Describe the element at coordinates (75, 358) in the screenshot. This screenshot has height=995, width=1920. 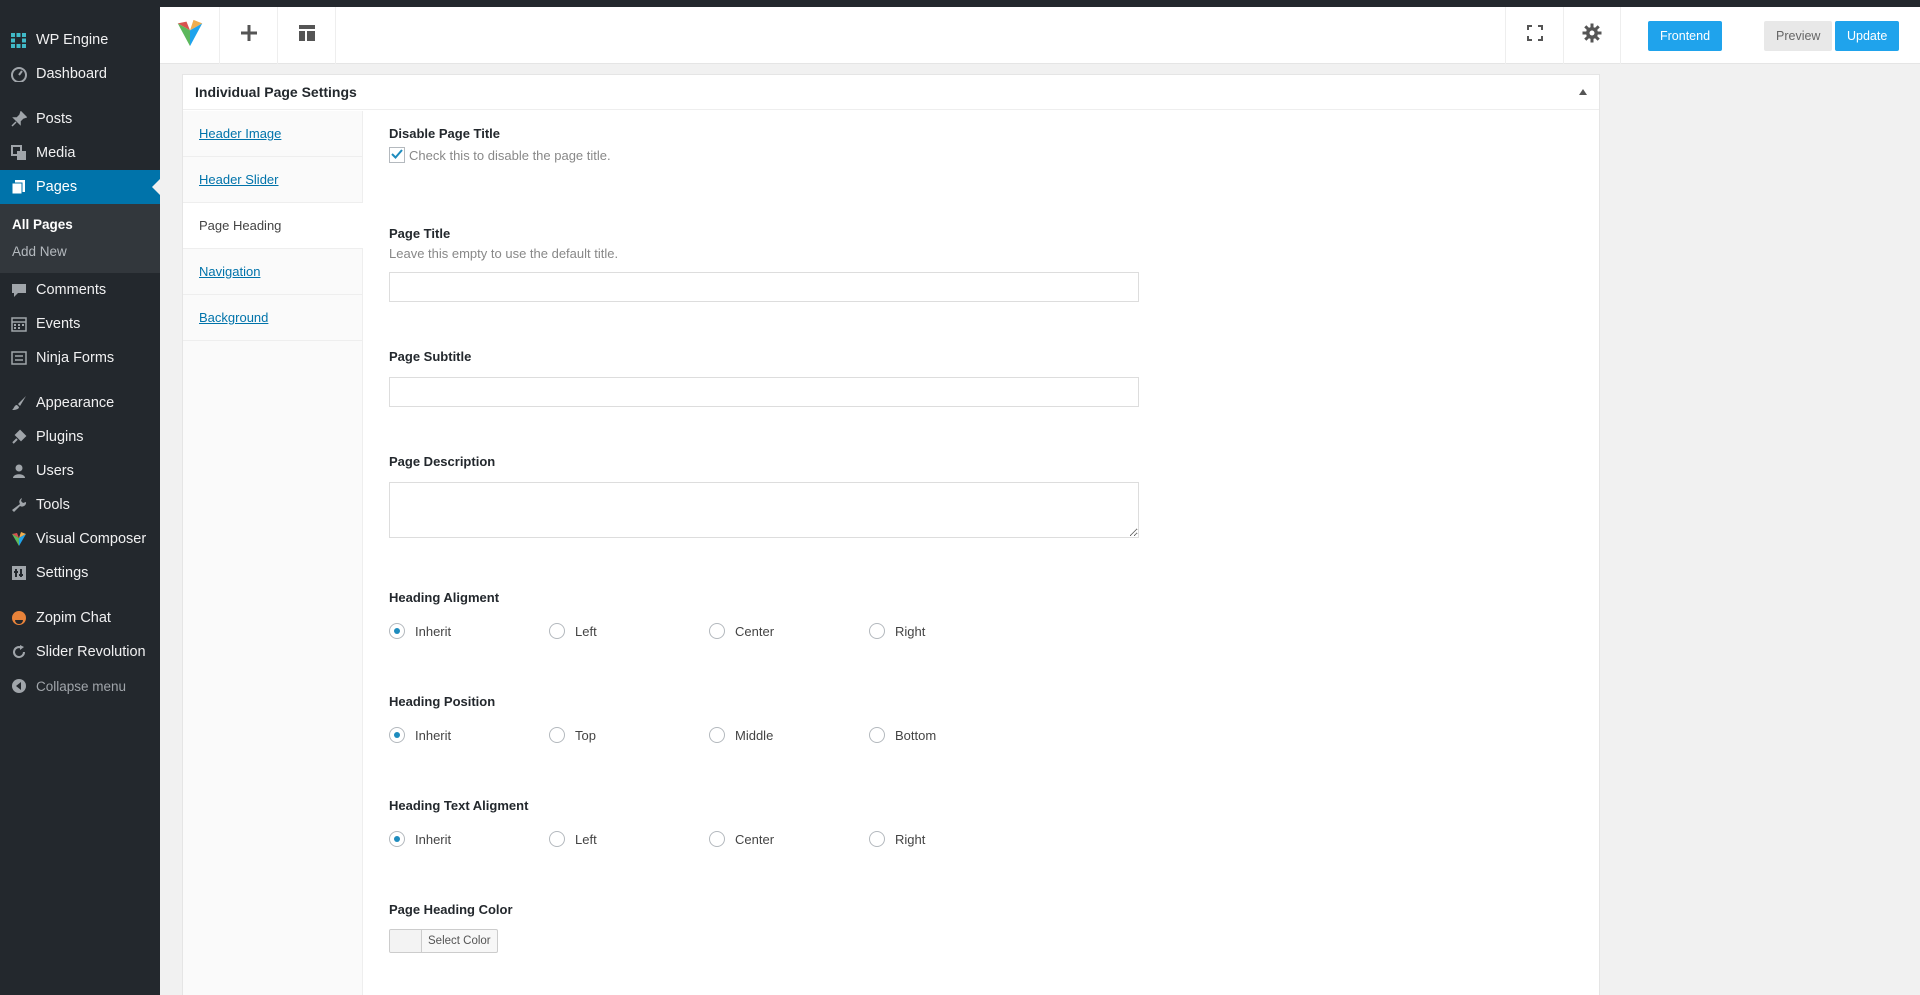
I see `sidebar-item-label: Ninja Forms` at that location.